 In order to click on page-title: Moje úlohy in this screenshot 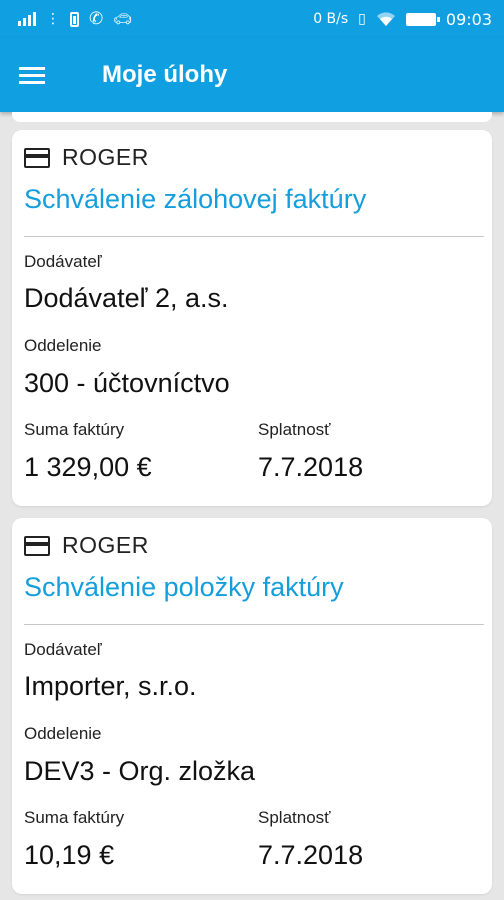, I will do `click(165, 74)`.